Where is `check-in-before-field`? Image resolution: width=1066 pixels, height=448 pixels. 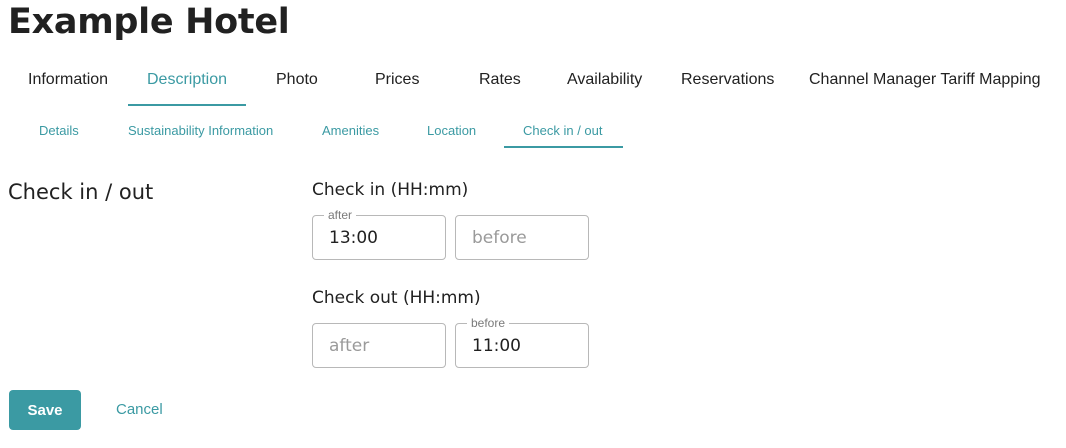 check-in-before-field is located at coordinates (522, 237).